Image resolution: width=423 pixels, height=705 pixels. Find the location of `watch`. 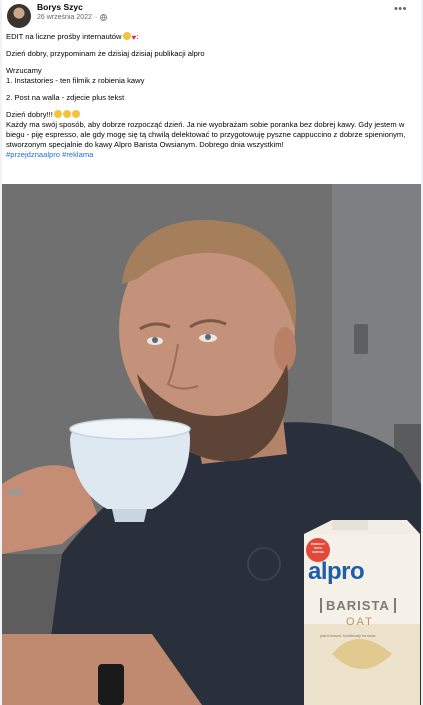

watch is located at coordinates (111, 684).